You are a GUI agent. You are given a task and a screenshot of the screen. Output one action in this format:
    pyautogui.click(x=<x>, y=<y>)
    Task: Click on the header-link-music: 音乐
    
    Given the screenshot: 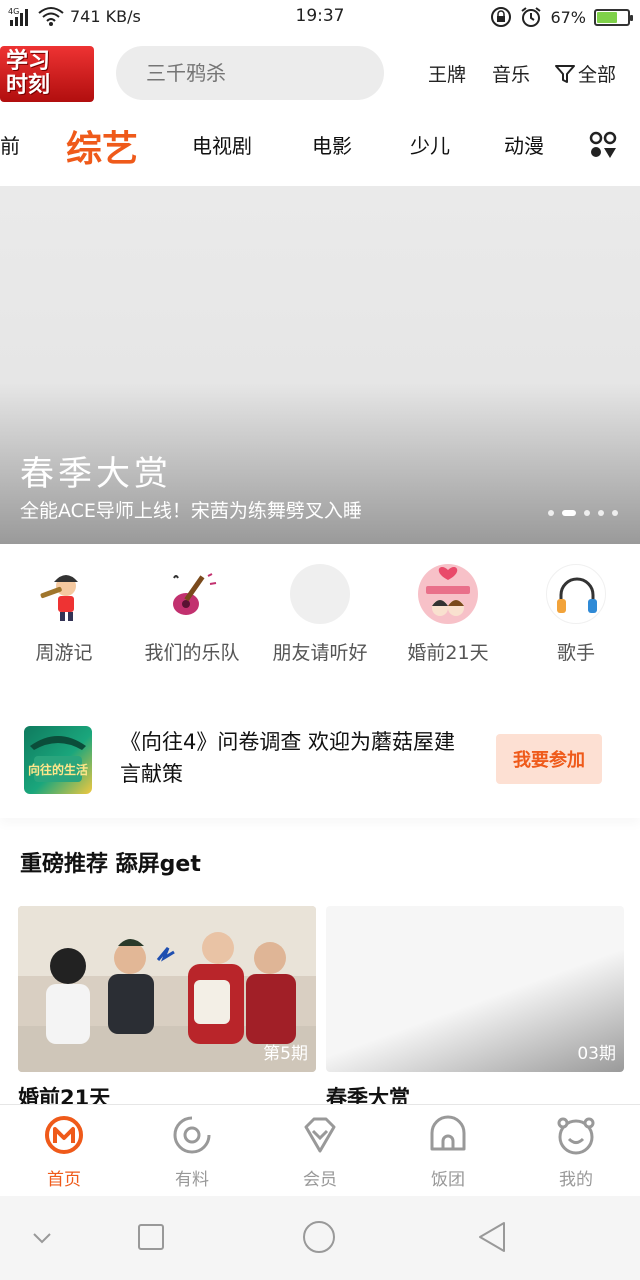 What is the action you would take?
    pyautogui.click(x=511, y=73)
    